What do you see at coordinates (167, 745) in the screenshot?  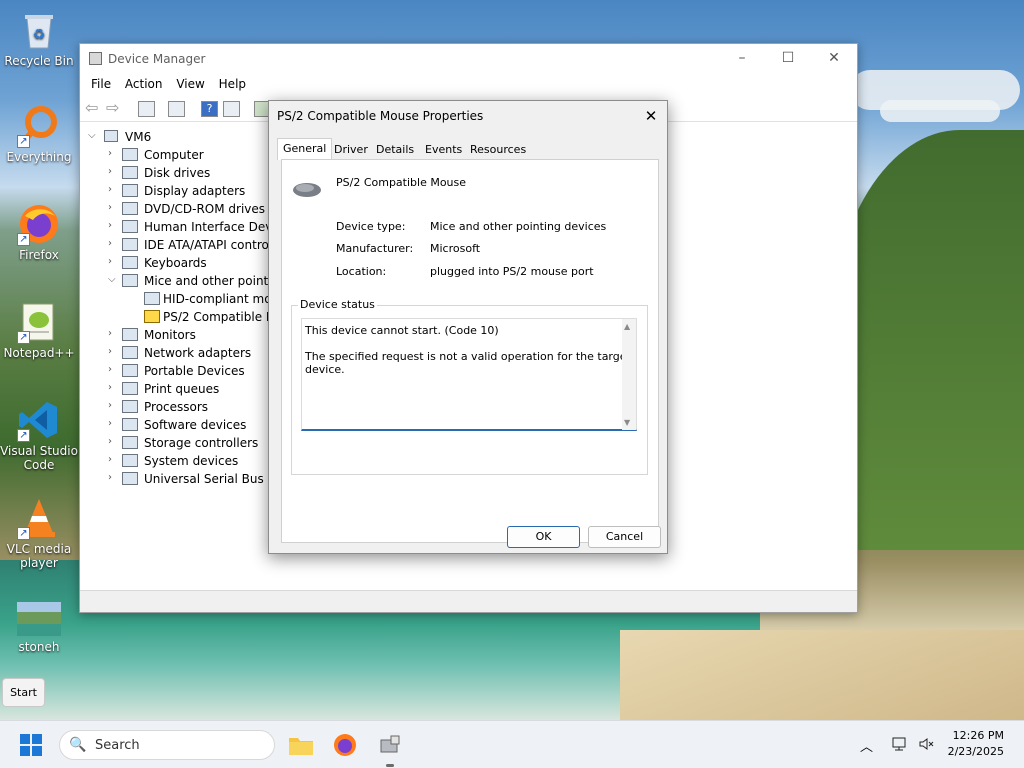 I see `taskbar-search-box: 🔍 Search` at bounding box center [167, 745].